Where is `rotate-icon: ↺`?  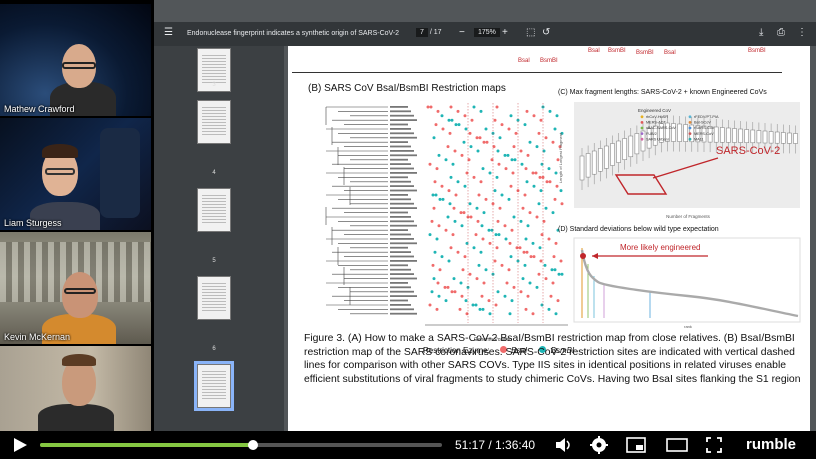
rotate-icon: ↺ is located at coordinates (546, 32).